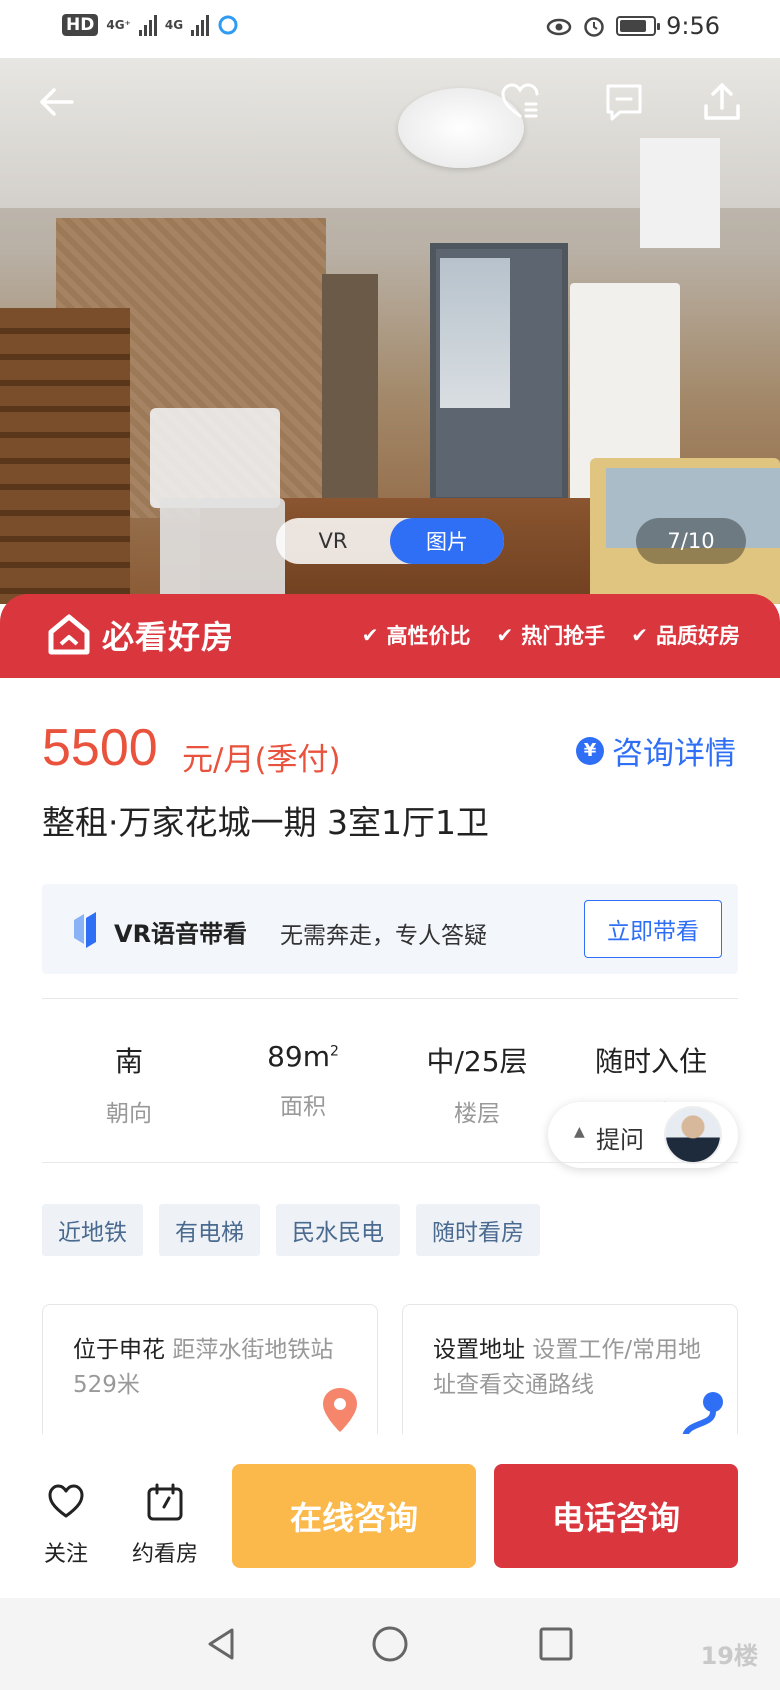 Image resolution: width=780 pixels, height=1690 pixels. Describe the element at coordinates (579, 1132) in the screenshot. I see `caret-up-icon: ▲` at that location.